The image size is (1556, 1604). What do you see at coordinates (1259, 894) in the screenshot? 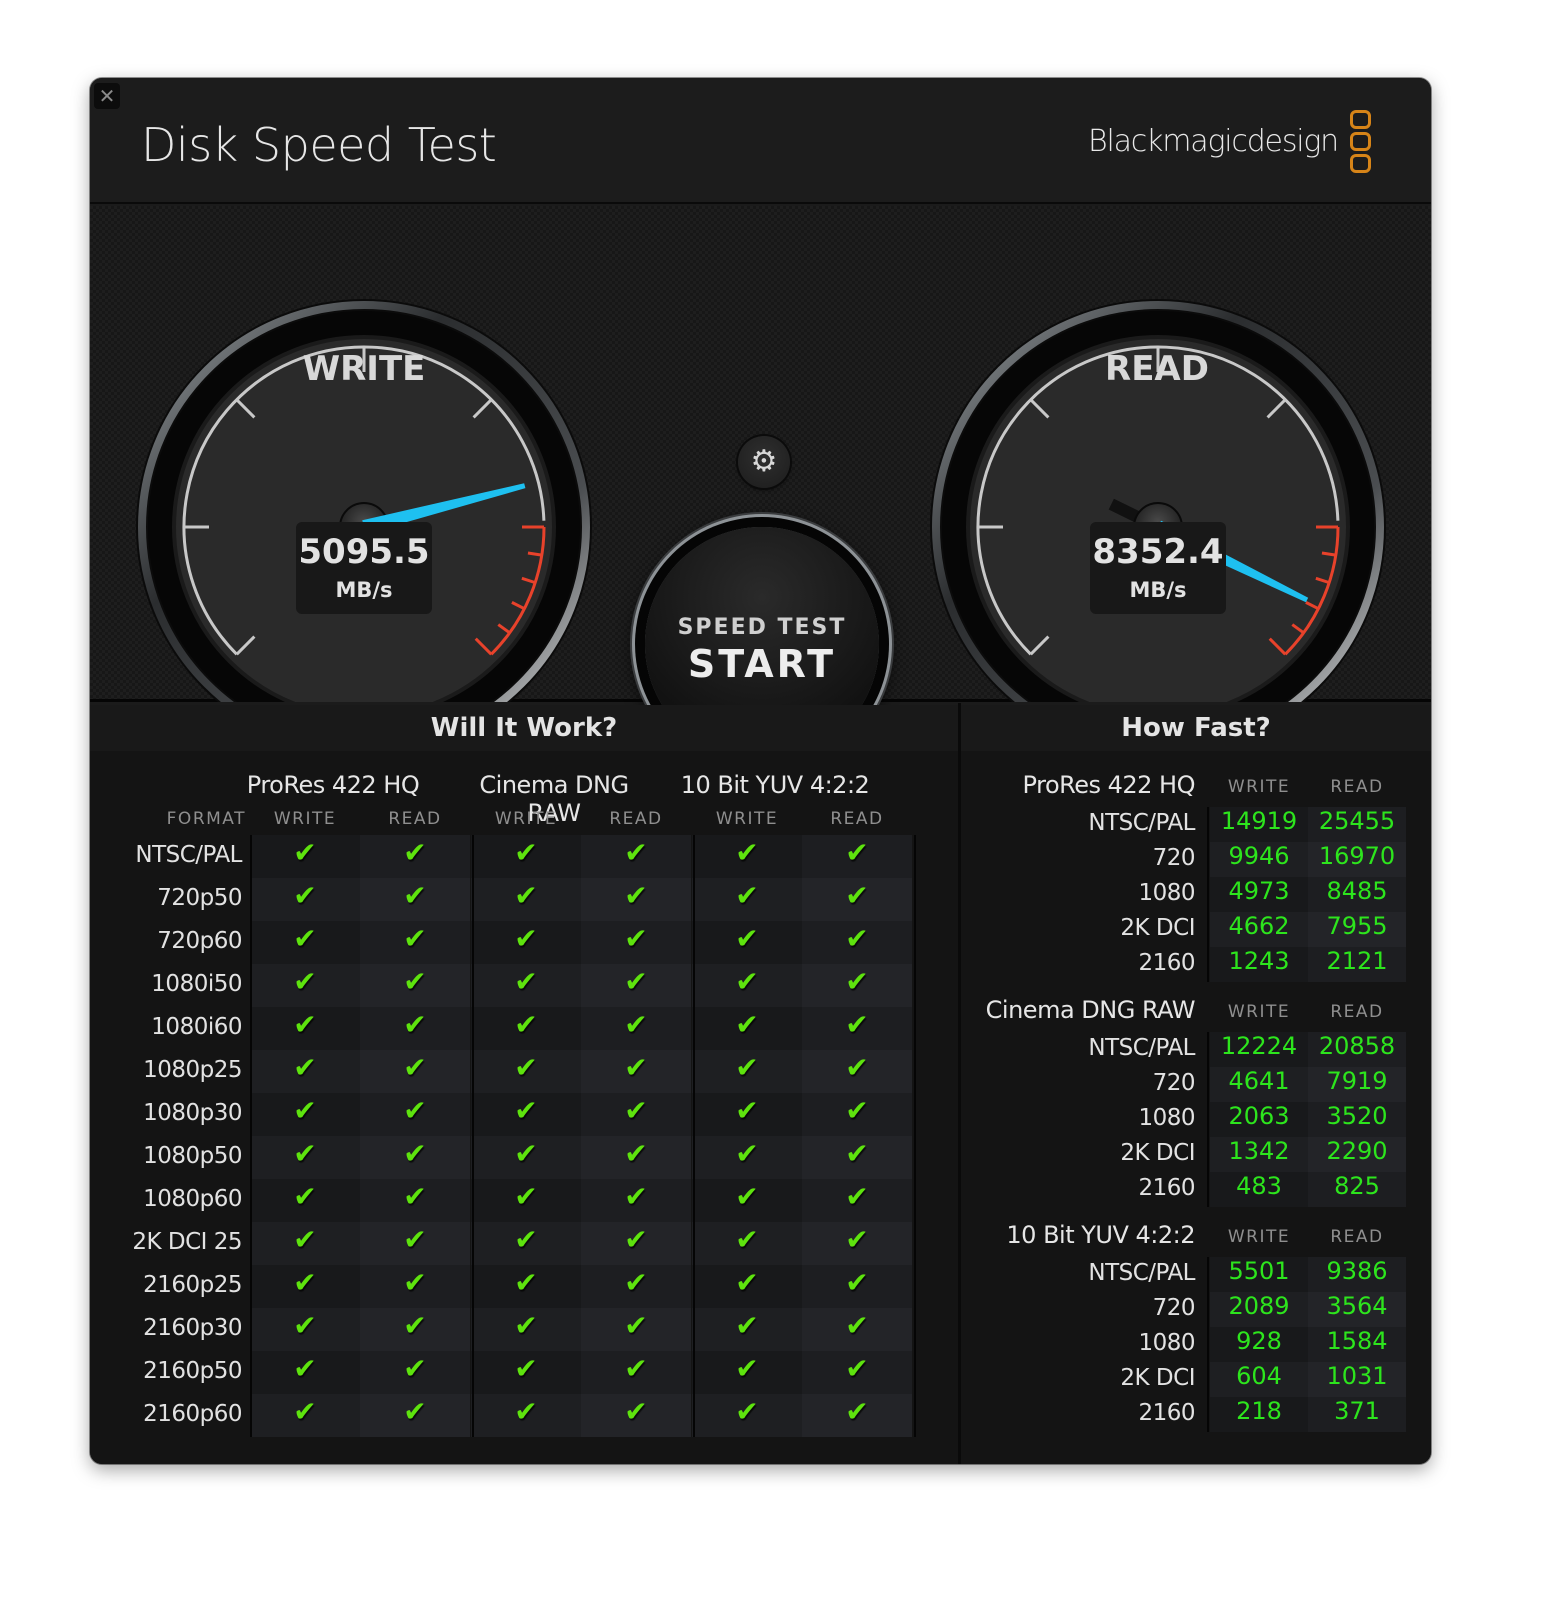
I see `write-fps-value: 4973` at bounding box center [1259, 894].